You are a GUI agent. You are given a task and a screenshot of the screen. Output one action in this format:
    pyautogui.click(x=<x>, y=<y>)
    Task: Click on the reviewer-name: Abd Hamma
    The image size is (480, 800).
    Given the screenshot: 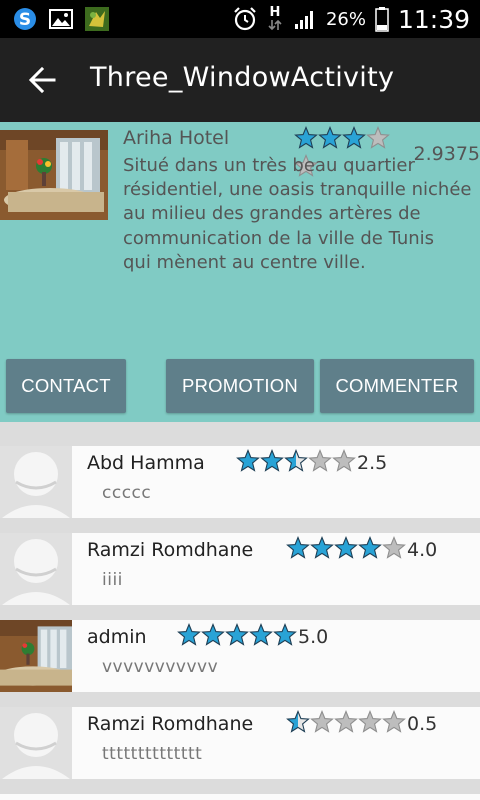 What is the action you would take?
    pyautogui.click(x=146, y=463)
    